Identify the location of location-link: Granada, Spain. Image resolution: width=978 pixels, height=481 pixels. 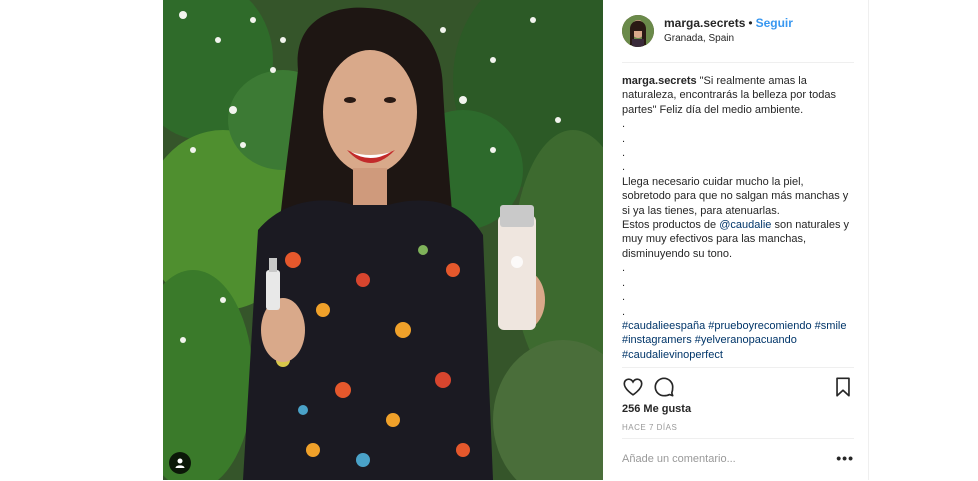
(699, 38).